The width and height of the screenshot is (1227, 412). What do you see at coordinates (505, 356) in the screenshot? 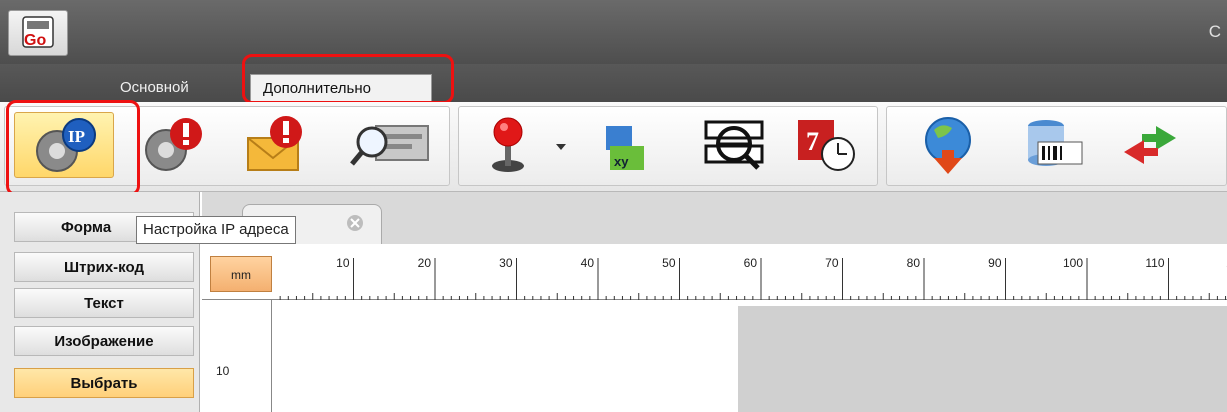
I see `label-canvas` at bounding box center [505, 356].